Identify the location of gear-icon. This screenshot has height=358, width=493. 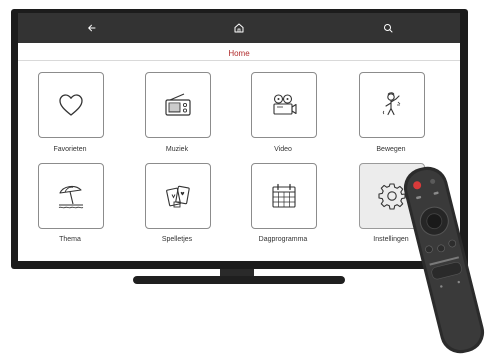
(392, 196).